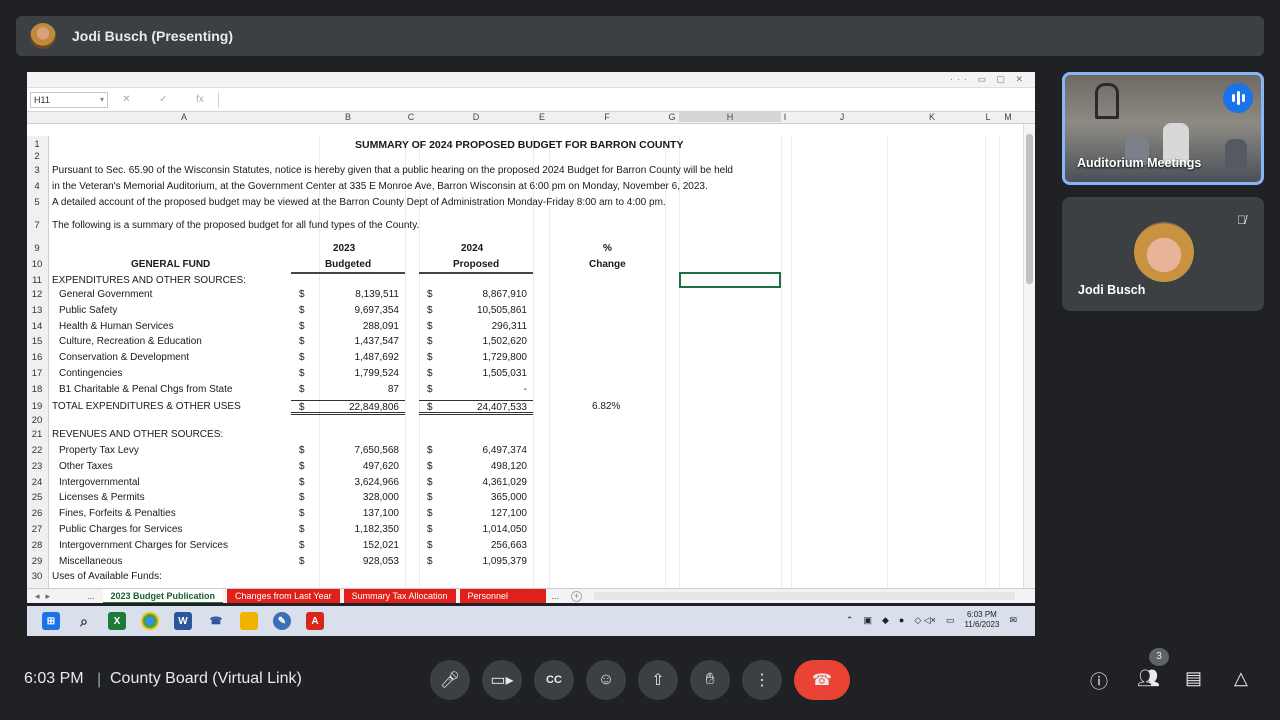 The image size is (1280, 720). Describe the element at coordinates (57, 596) in the screenshot. I see `tab-nav-arrows: ◂▸` at that location.